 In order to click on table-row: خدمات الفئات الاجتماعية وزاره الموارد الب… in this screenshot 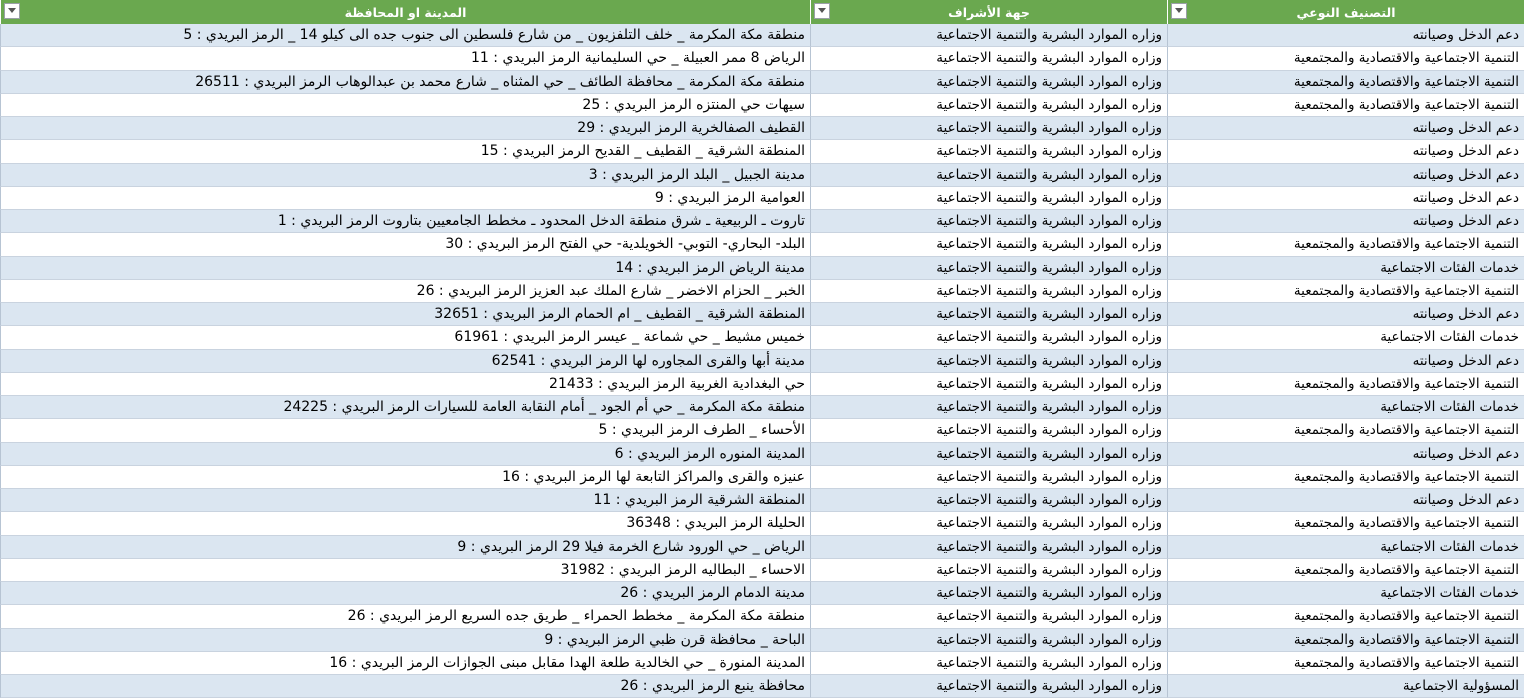, I will do `click(762, 547)`.